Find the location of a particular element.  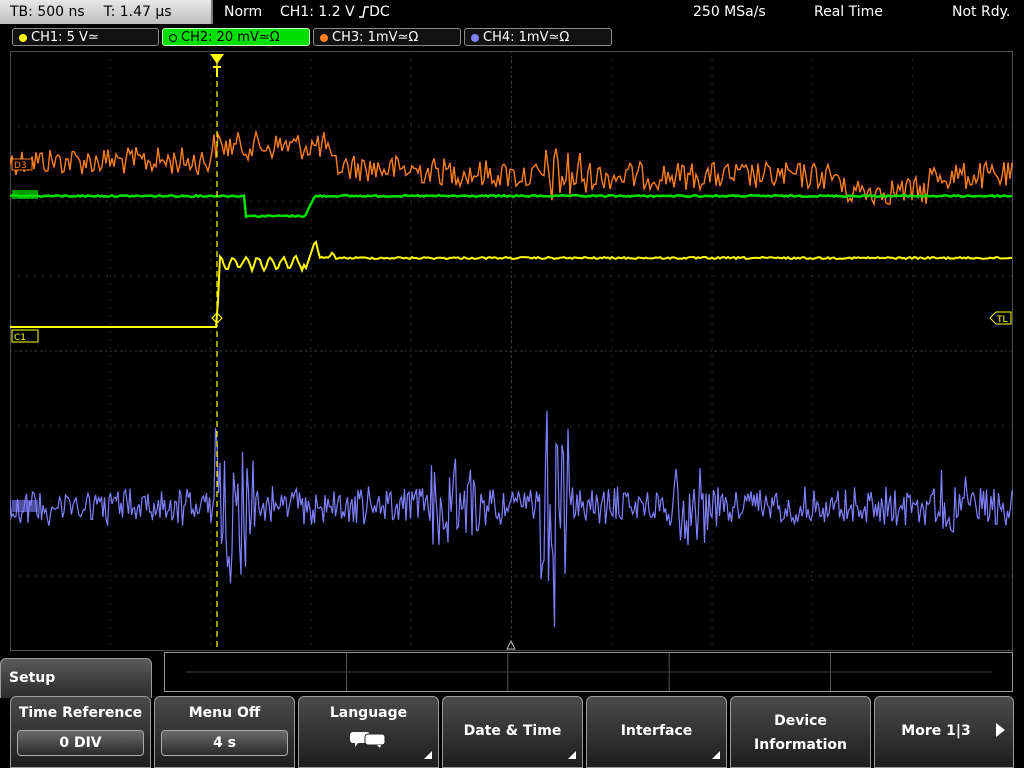

tab-ch3-label: CH3: 1mV≃Ω is located at coordinates (375, 37).